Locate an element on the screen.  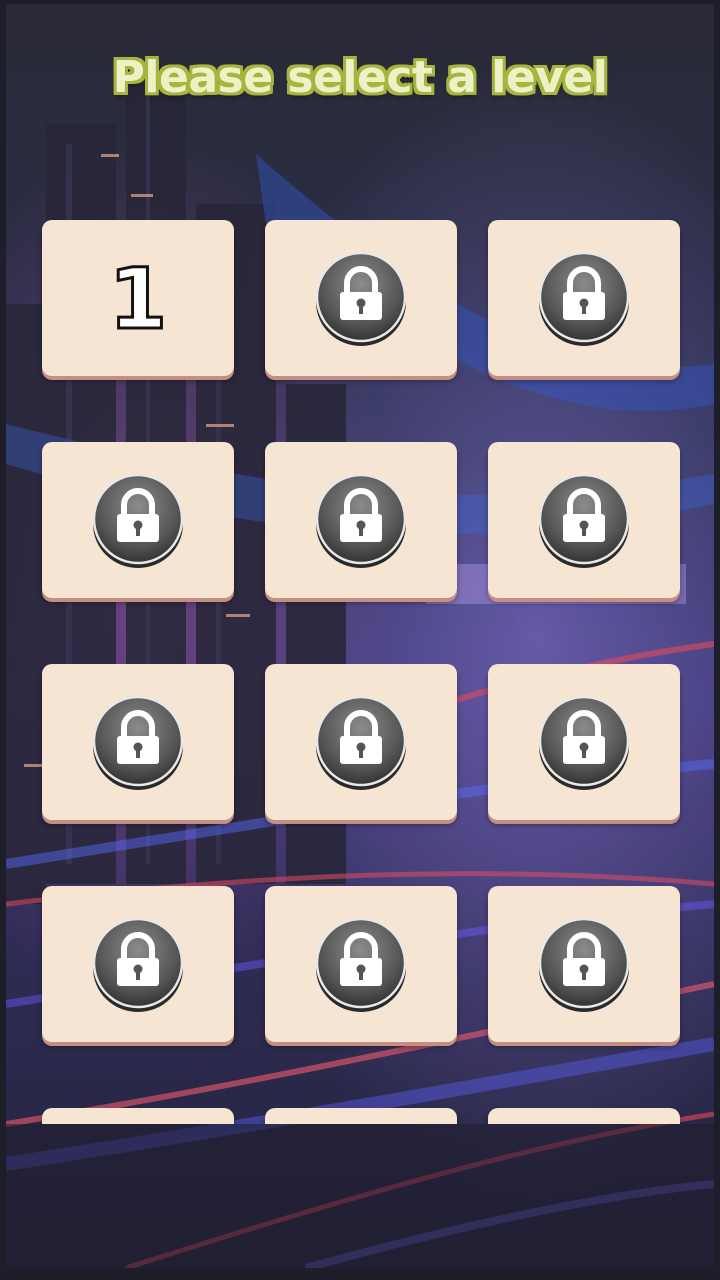
level-number: 1 is located at coordinates (137, 299).